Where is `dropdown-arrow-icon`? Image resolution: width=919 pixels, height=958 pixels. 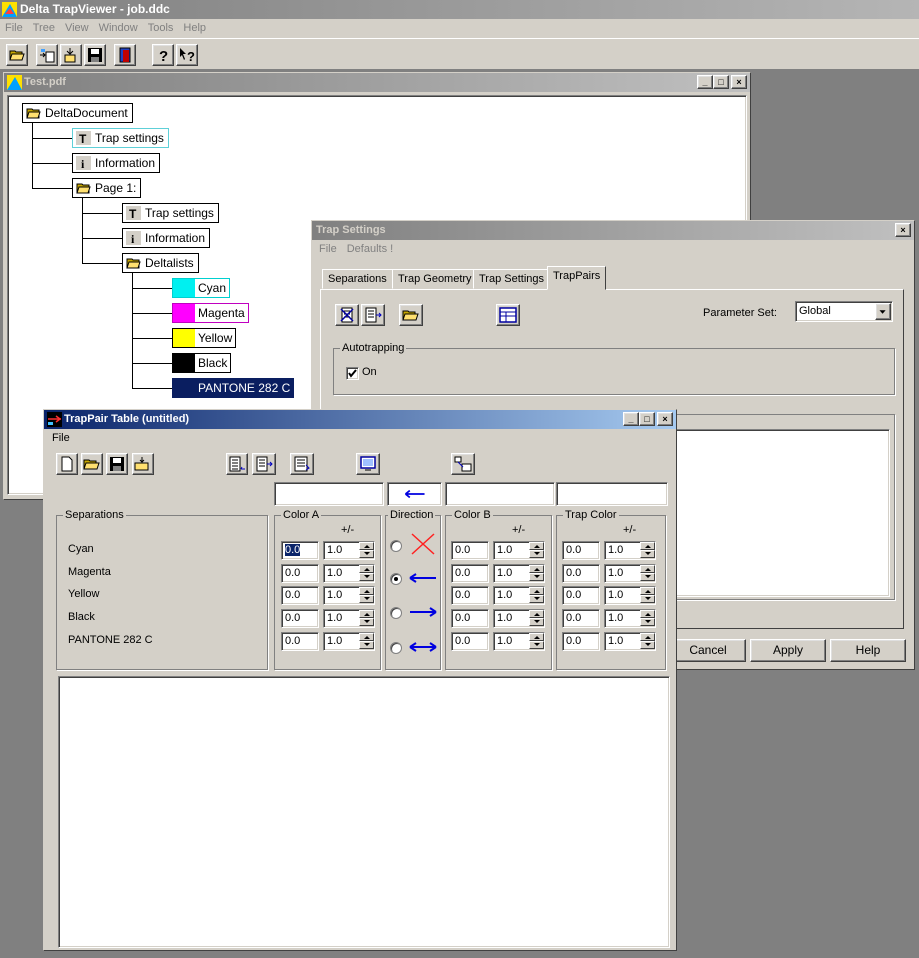
dropdown-arrow-icon is located at coordinates (883, 311).